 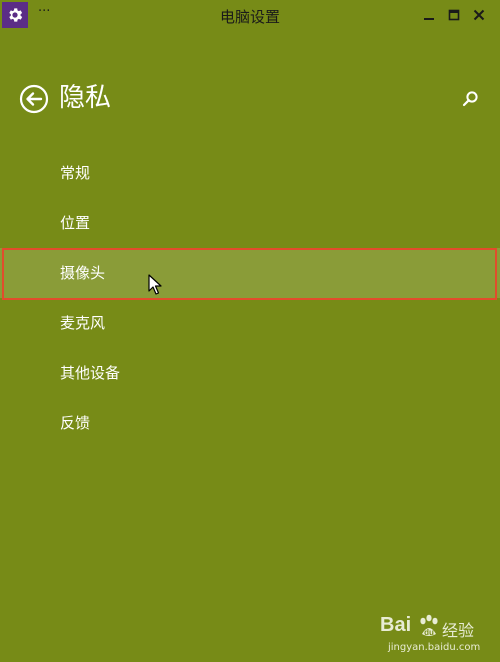 What do you see at coordinates (434, 647) in the screenshot?
I see `watermark-url: jingyan.baidu.com` at bounding box center [434, 647].